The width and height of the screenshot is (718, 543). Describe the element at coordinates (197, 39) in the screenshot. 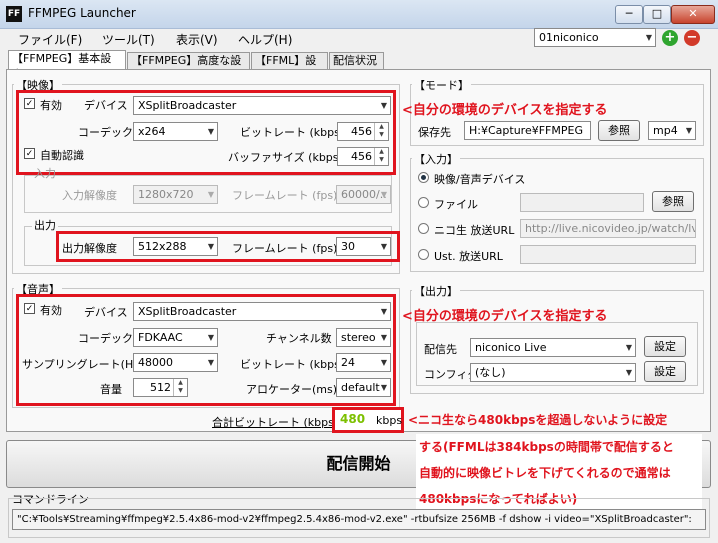

I see `menu-view: 表示(V)` at that location.